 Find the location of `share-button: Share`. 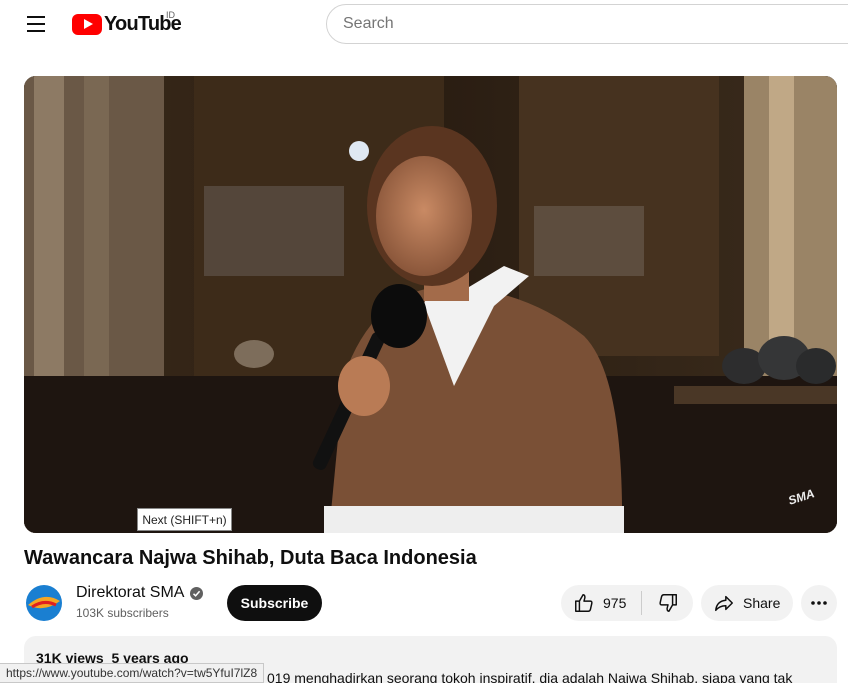

share-button: Share is located at coordinates (747, 603).